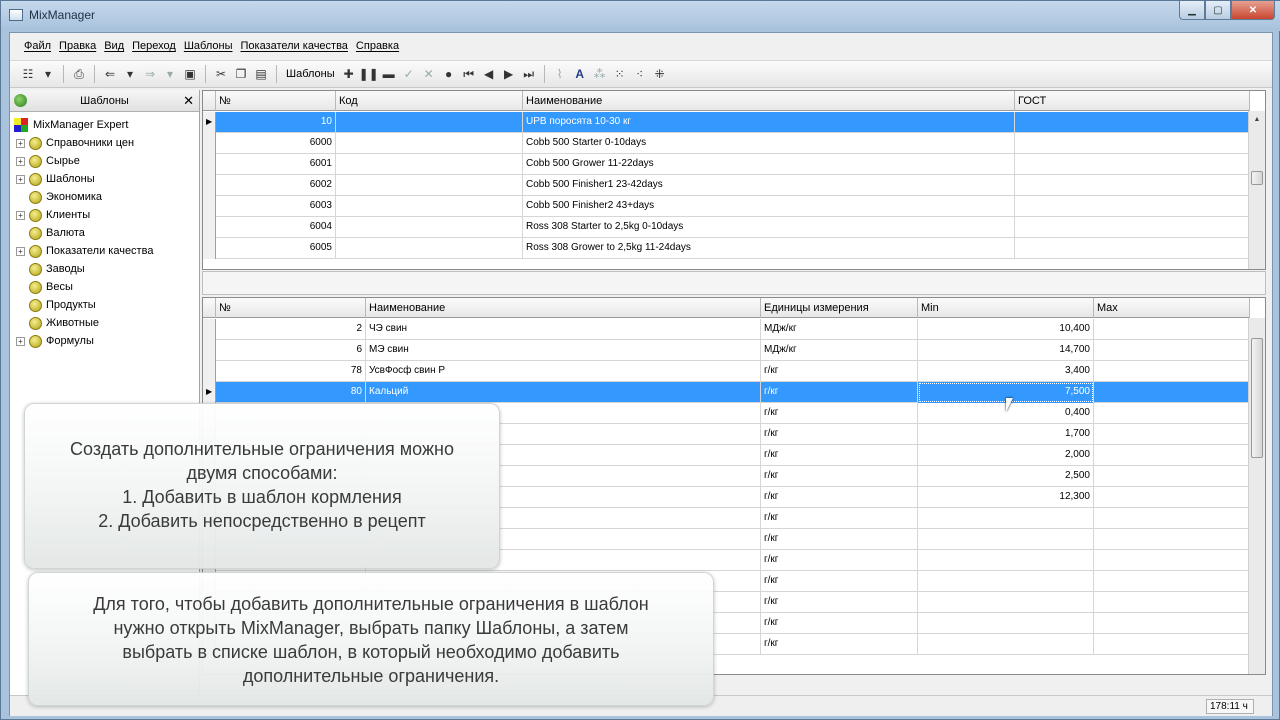 The image size is (1280, 720). Describe the element at coordinates (291, 371) in the screenshot. I see `cell-no: 78` at that location.